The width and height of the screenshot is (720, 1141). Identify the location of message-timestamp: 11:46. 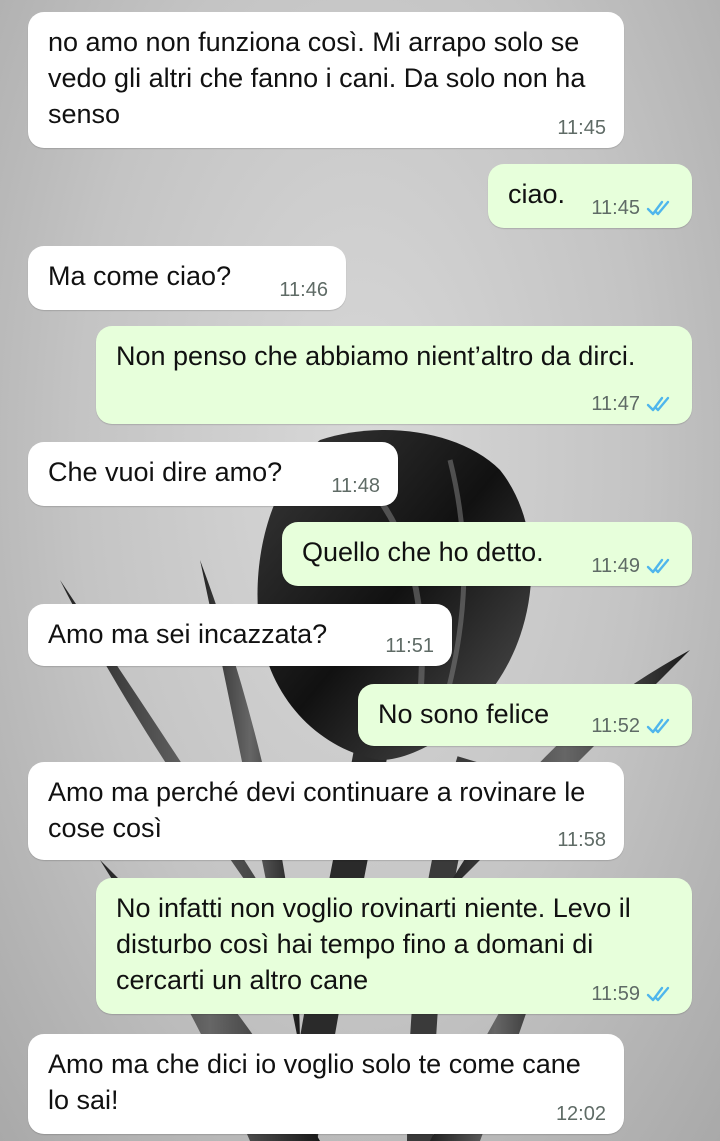
(303, 290).